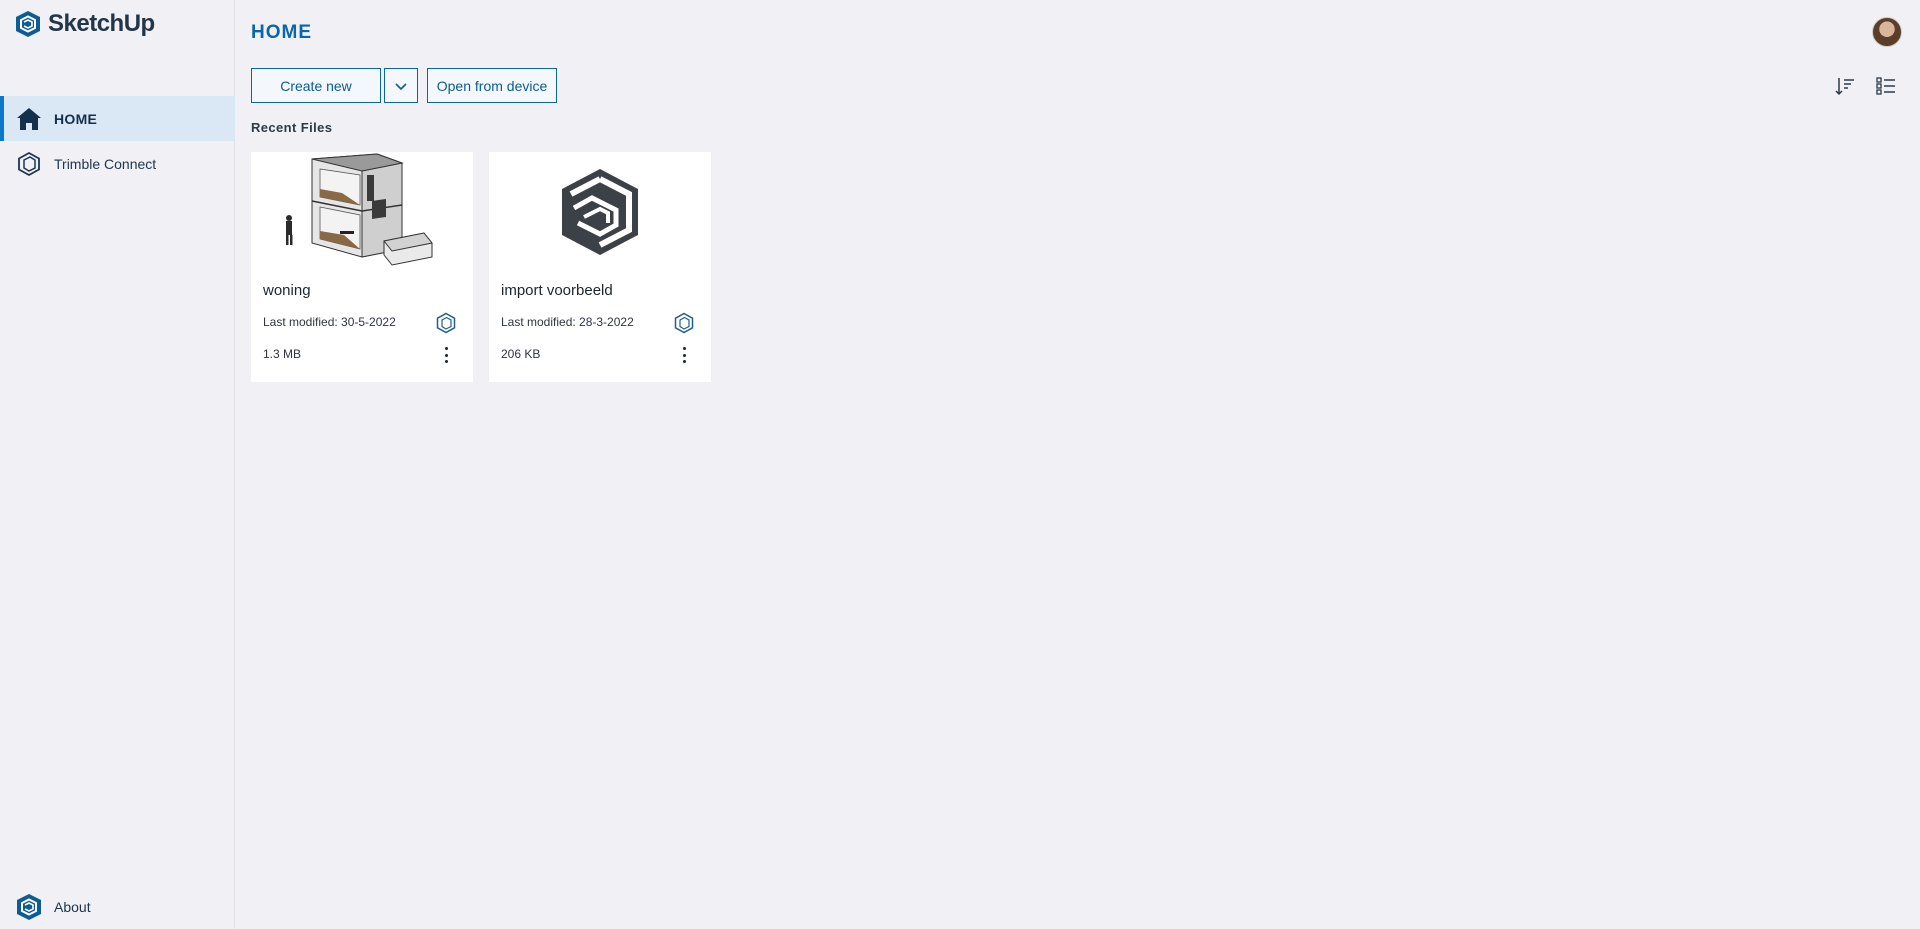 The width and height of the screenshot is (1920, 929). I want to click on page-title: HOME, so click(281, 32).